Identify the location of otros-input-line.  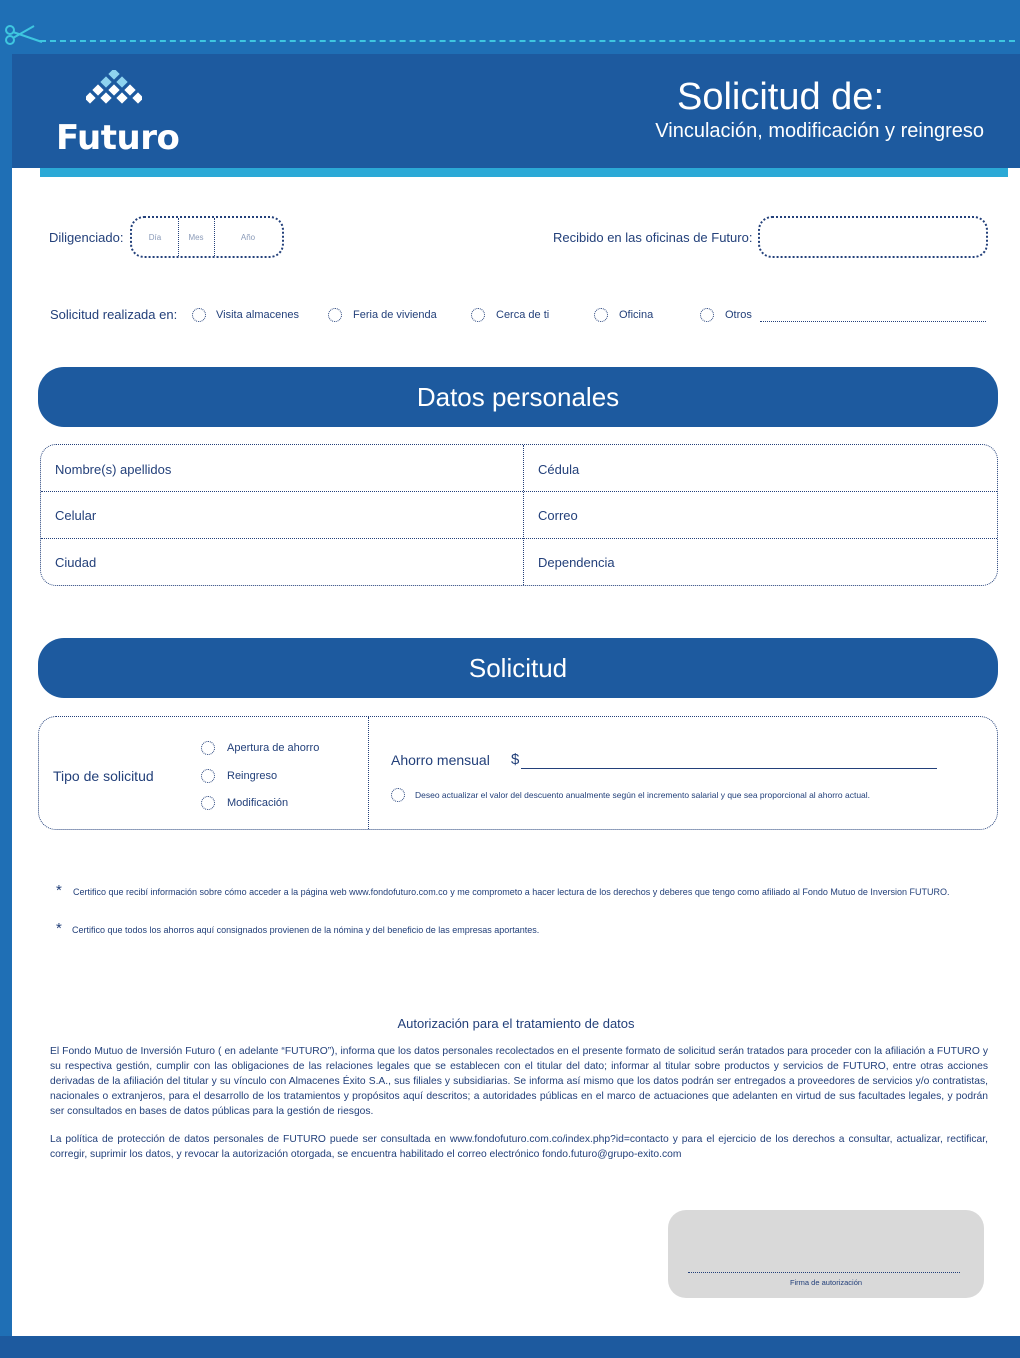
(873, 321).